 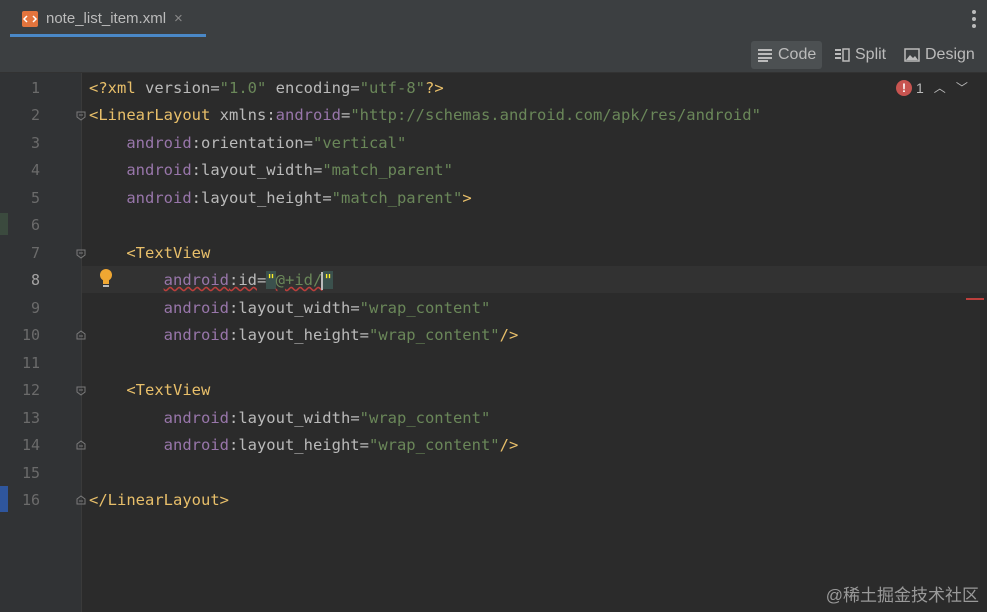 I want to click on line-number: 13, so click(x=30, y=418).